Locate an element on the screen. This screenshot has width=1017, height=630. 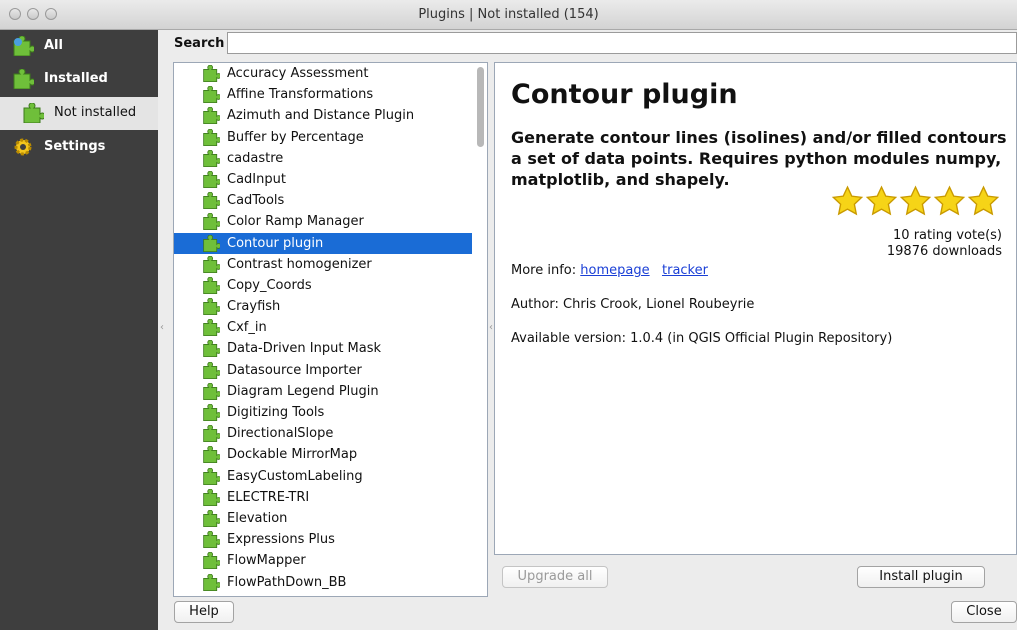
plugin-list-item: Diagram Legend Plugin is located at coordinates (323, 391).